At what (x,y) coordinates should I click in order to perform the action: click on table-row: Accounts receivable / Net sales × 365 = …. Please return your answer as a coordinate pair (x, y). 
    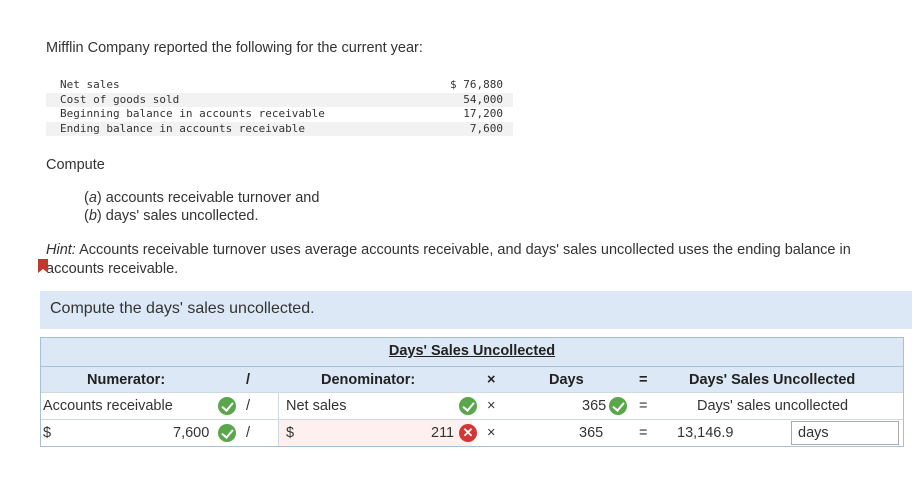
    Looking at the image, I should click on (472, 405).